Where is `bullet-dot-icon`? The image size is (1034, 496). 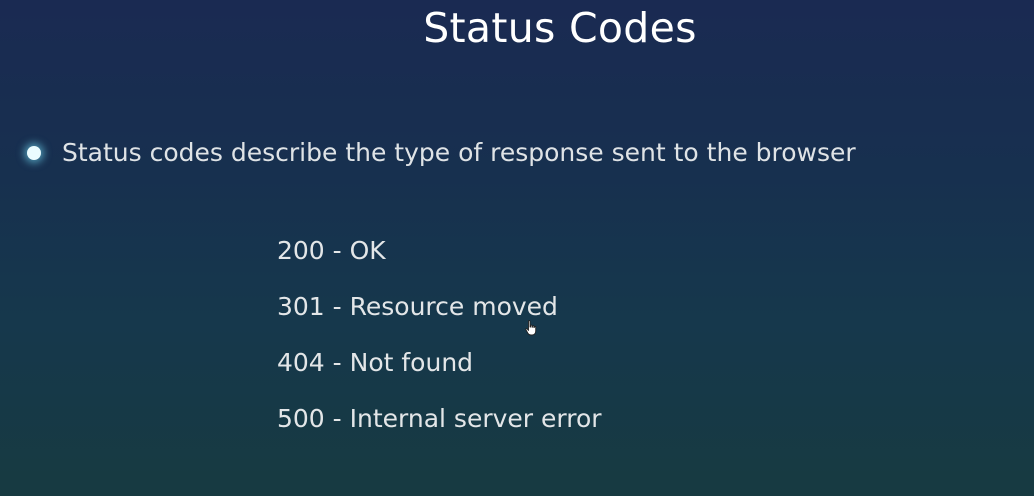
bullet-dot-icon is located at coordinates (34, 152).